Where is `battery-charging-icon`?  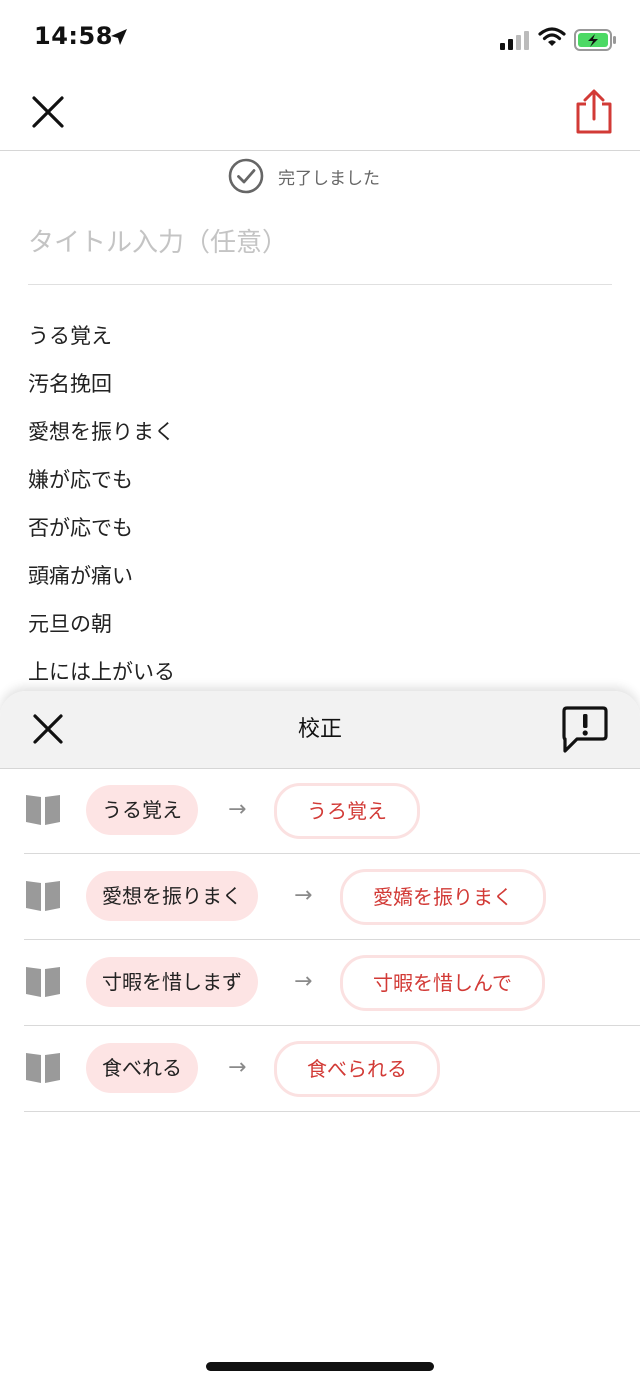
battery-charging-icon is located at coordinates (595, 40).